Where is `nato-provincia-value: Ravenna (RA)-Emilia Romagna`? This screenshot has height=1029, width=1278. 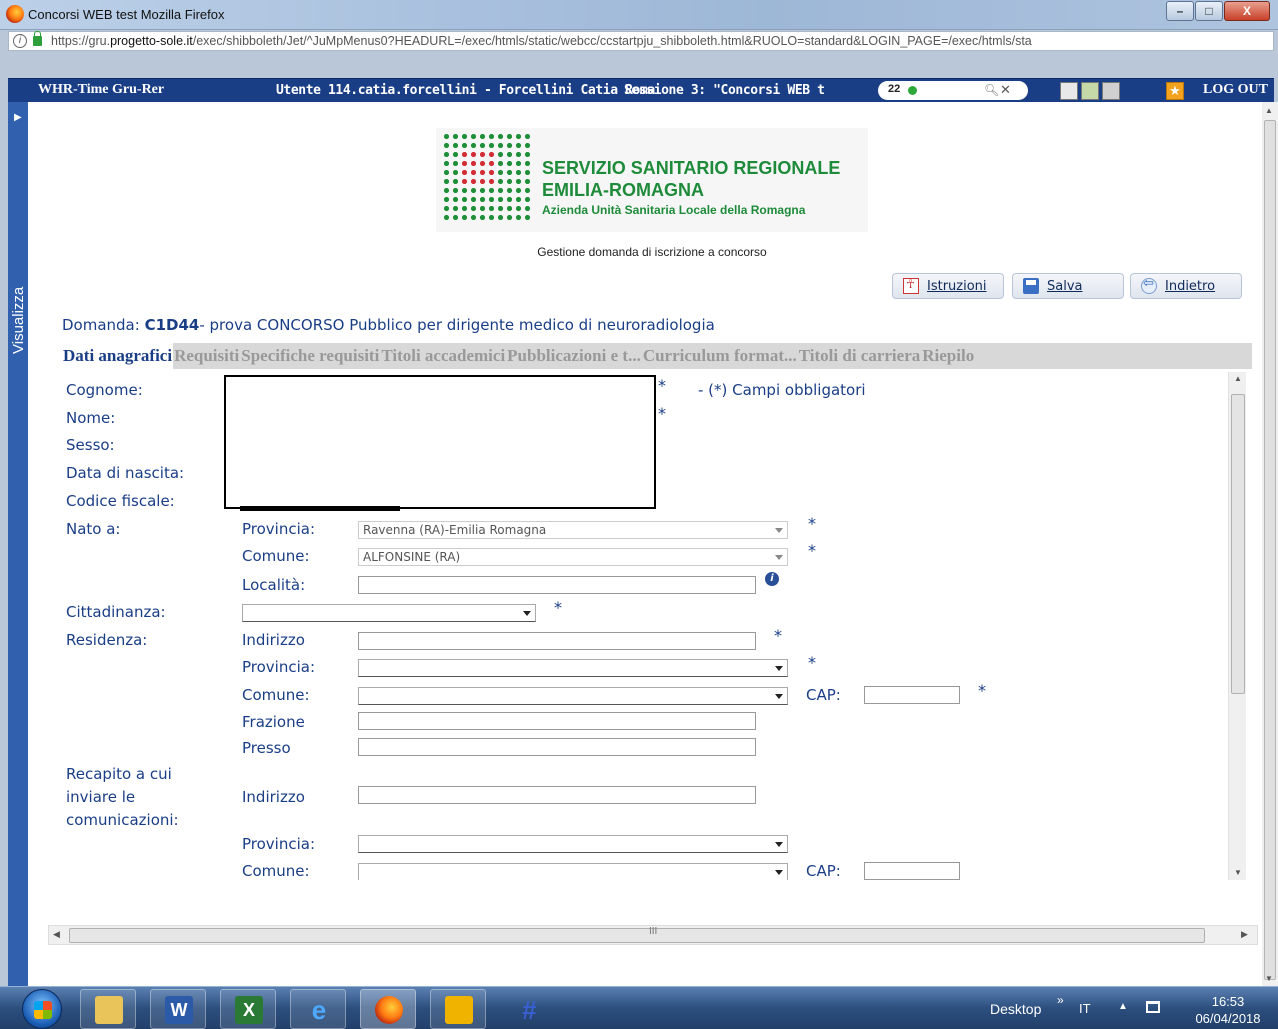 nato-provincia-value: Ravenna (RA)-Emilia Romagna is located at coordinates (455, 530).